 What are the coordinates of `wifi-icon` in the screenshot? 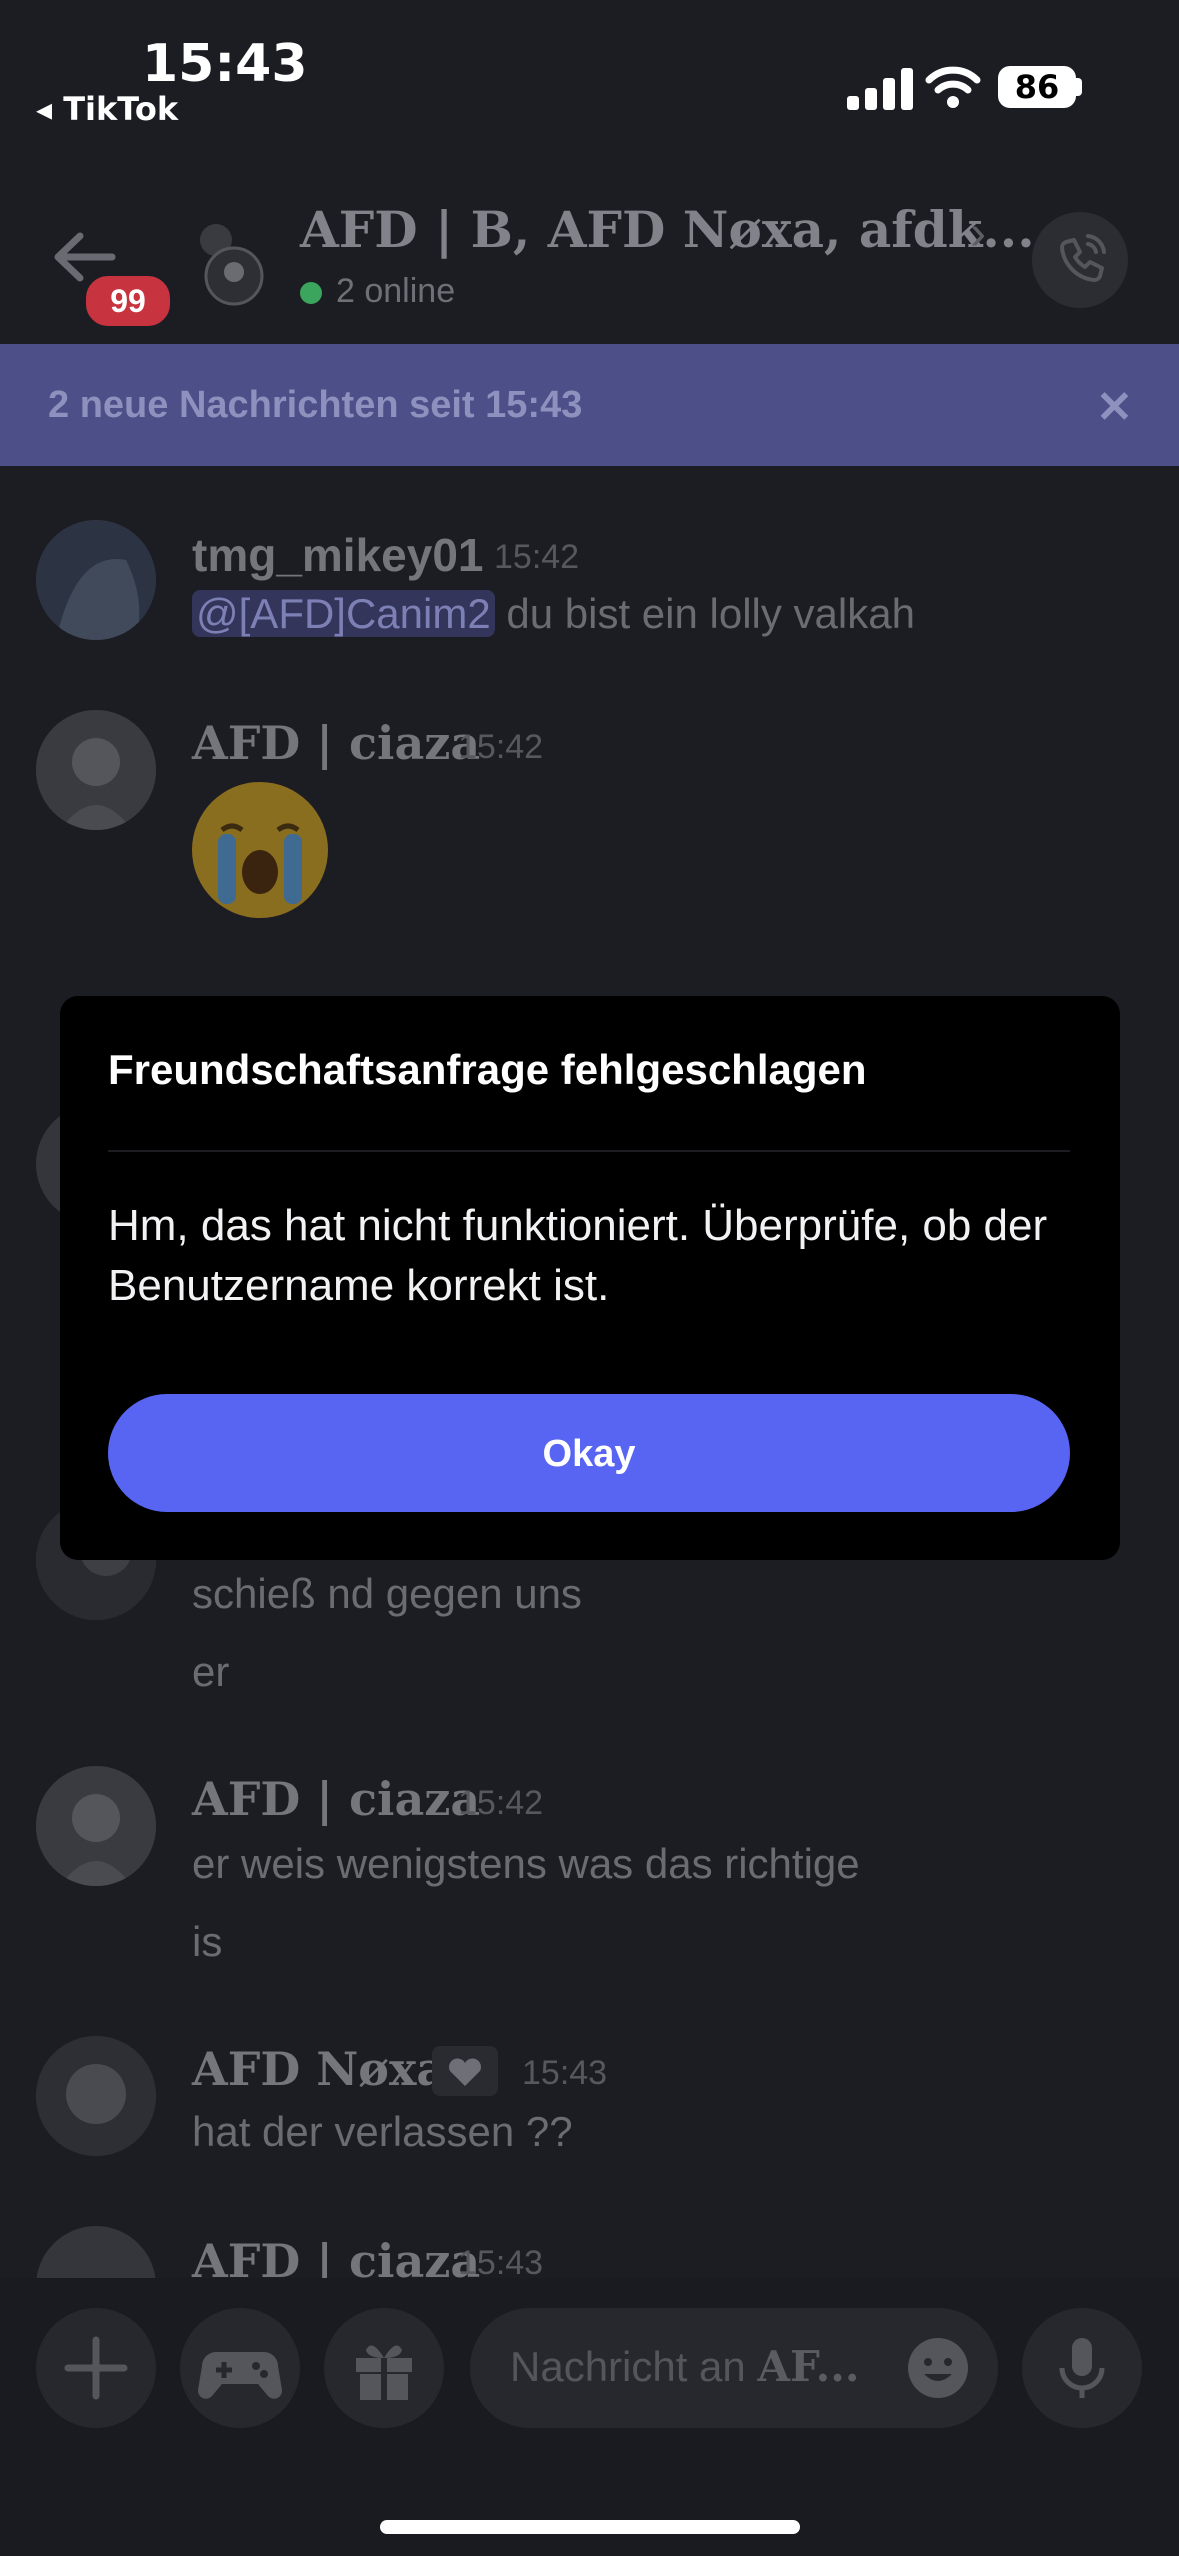 It's located at (953, 87).